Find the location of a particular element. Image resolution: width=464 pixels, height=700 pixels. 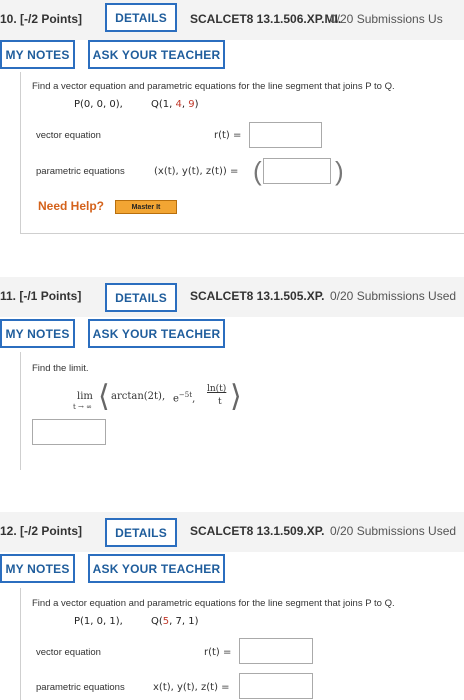

point-p: P(0, 0, 0), is located at coordinates (98, 104).